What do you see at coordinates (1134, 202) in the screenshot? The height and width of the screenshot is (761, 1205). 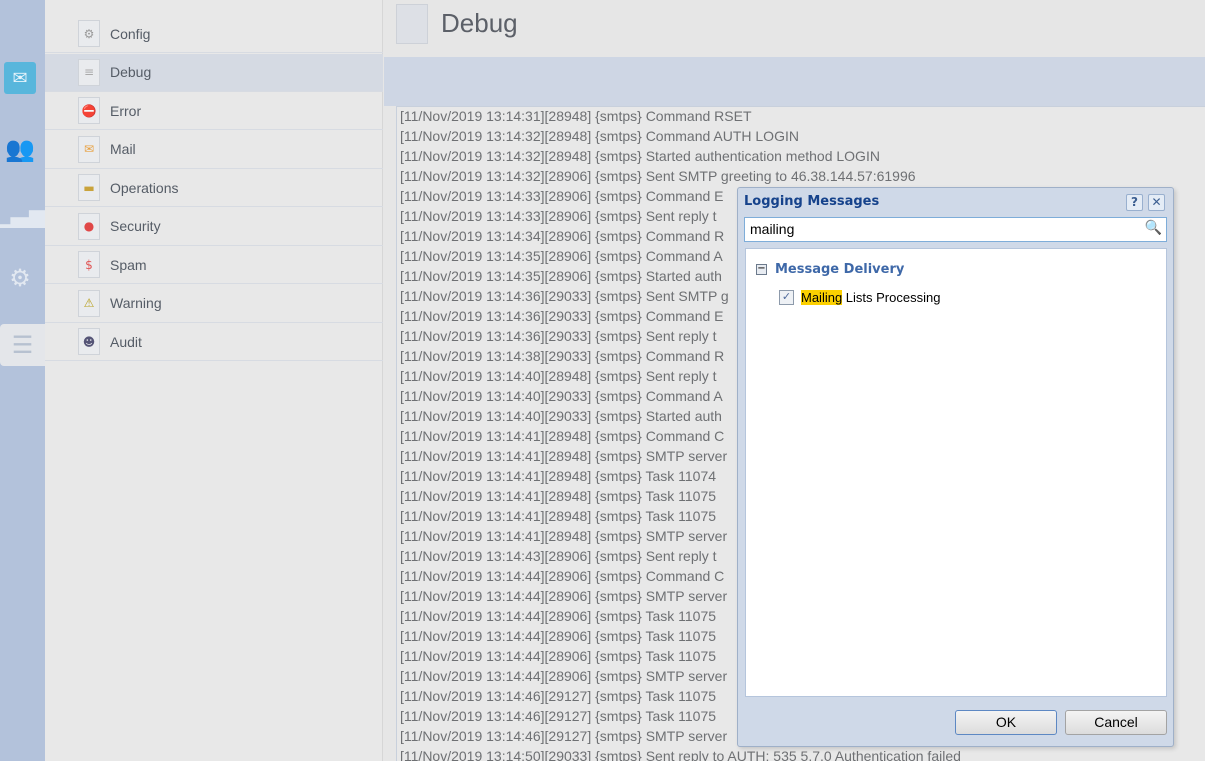 I see `help-button: ?` at bounding box center [1134, 202].